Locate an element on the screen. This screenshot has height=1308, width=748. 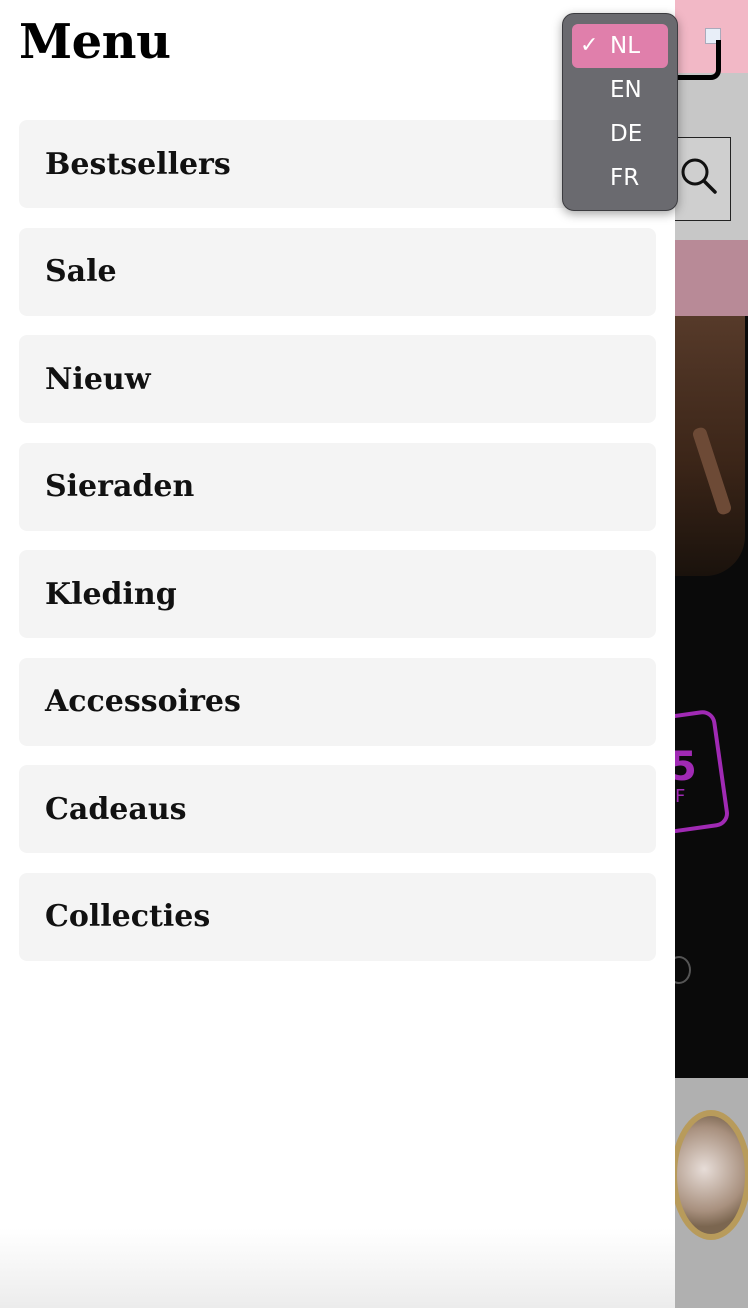
language-option-label: DE is located at coordinates (626, 134).